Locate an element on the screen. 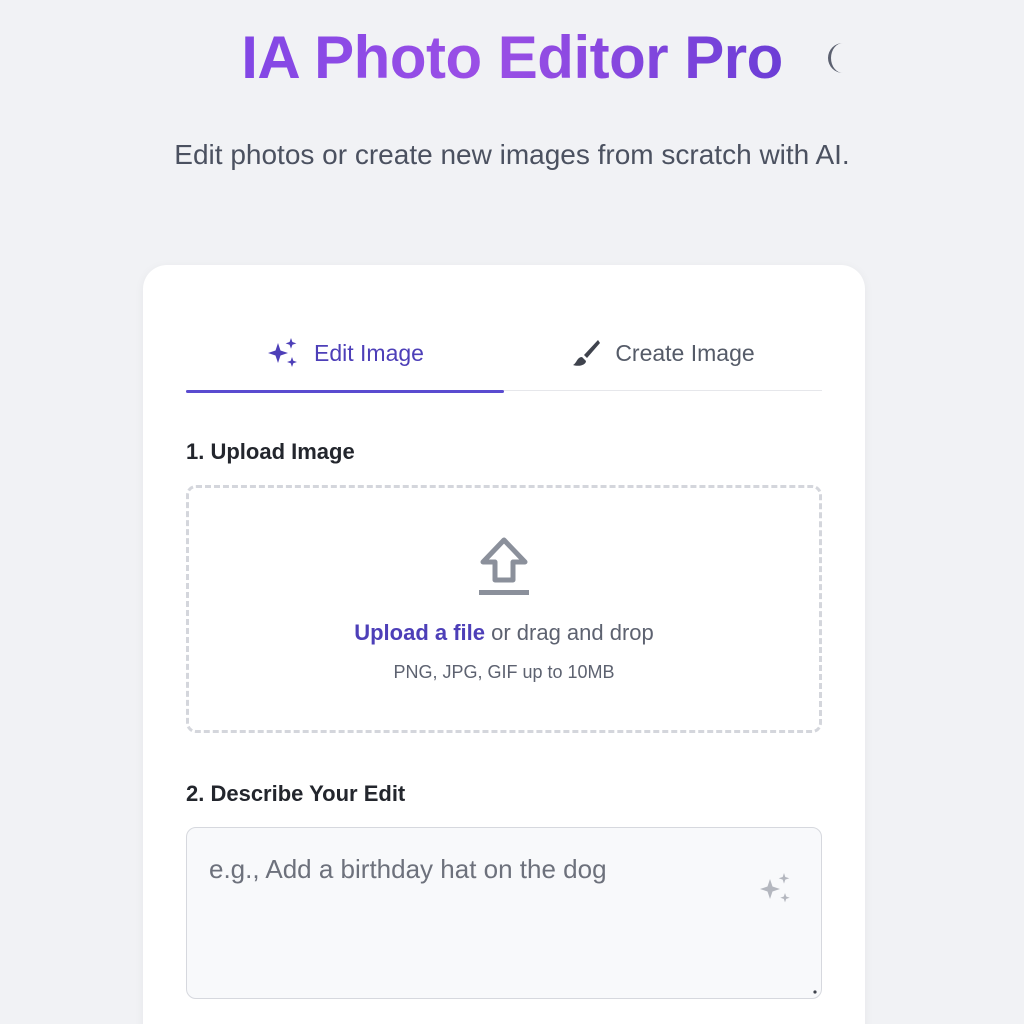  edit-prompt-container is located at coordinates (504, 913).